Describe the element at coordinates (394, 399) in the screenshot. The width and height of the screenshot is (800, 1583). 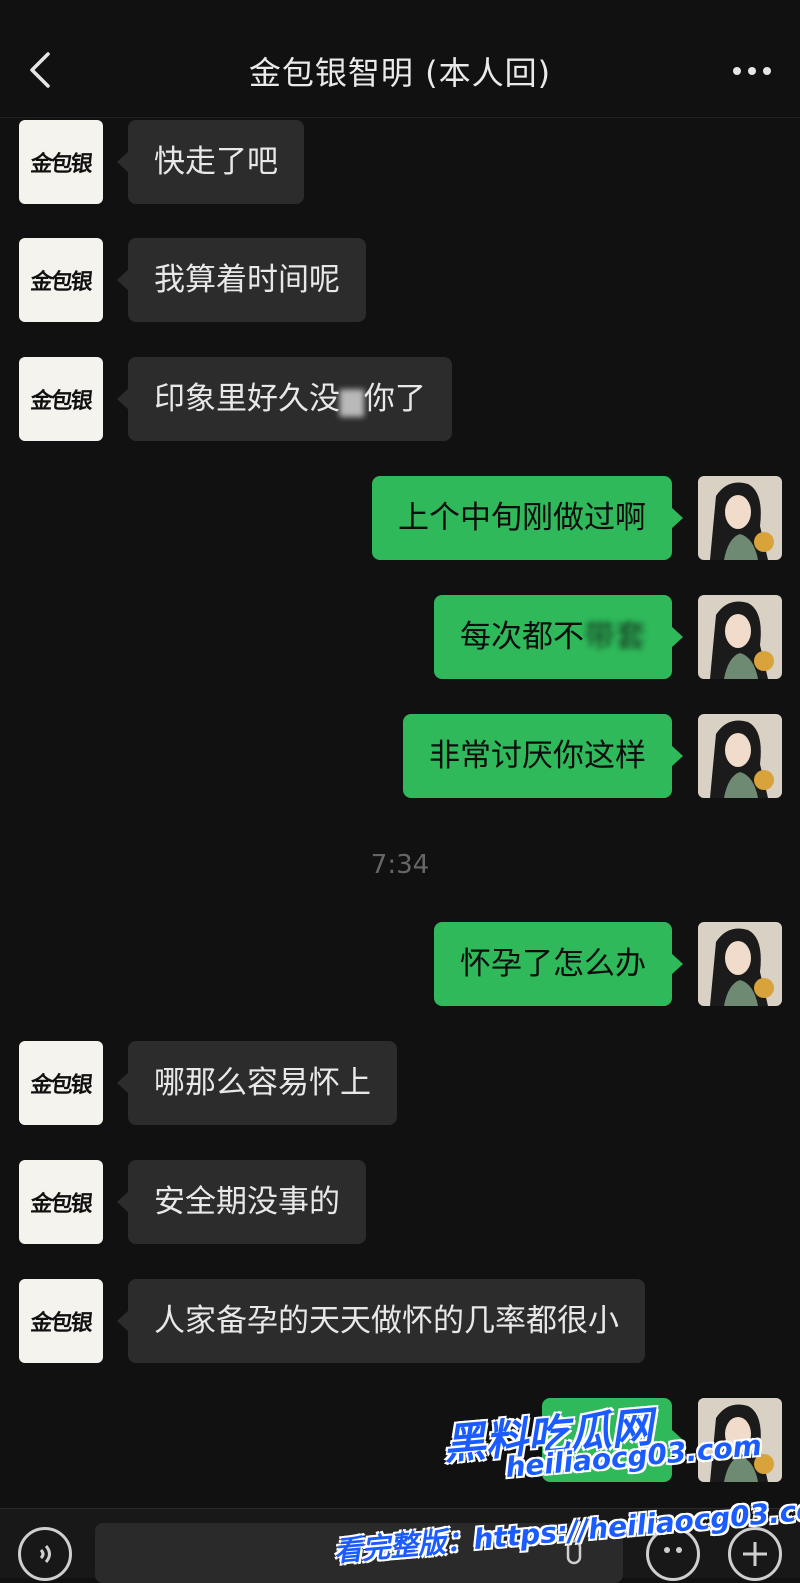
I see `message-text: 你了` at that location.